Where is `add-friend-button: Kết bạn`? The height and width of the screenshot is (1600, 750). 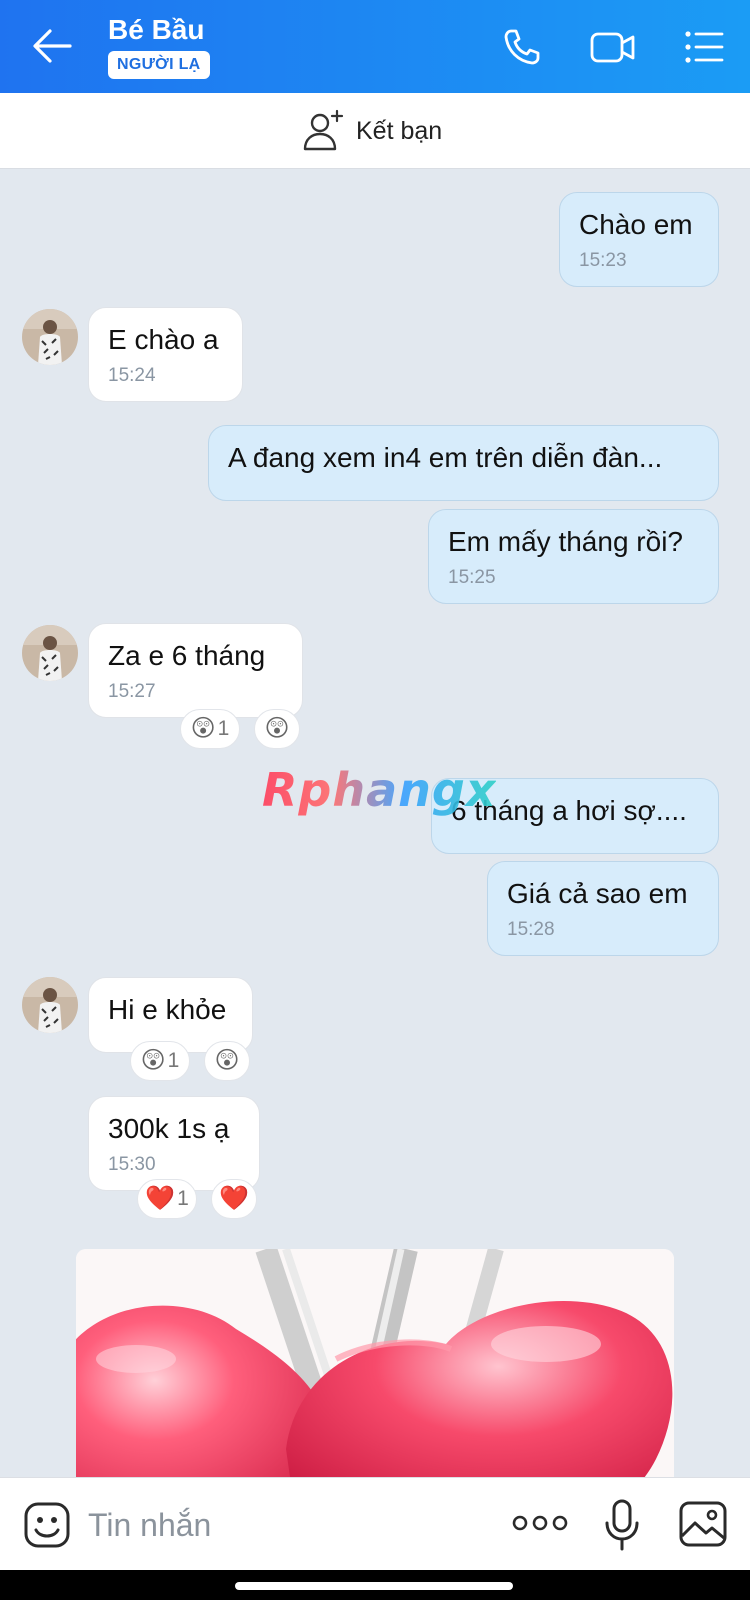 add-friend-button: Kết bạn is located at coordinates (372, 131).